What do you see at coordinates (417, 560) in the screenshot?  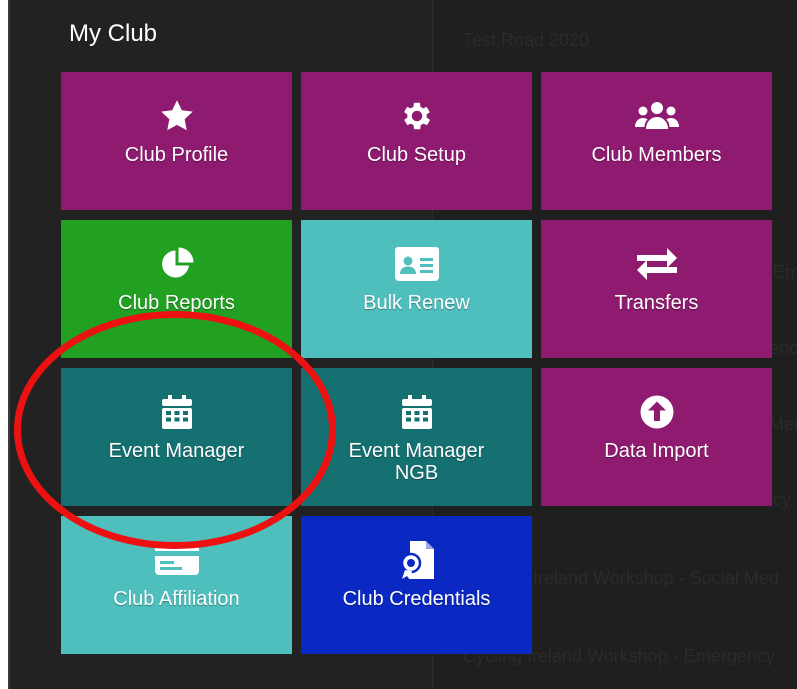 I see `certificate-icon` at bounding box center [417, 560].